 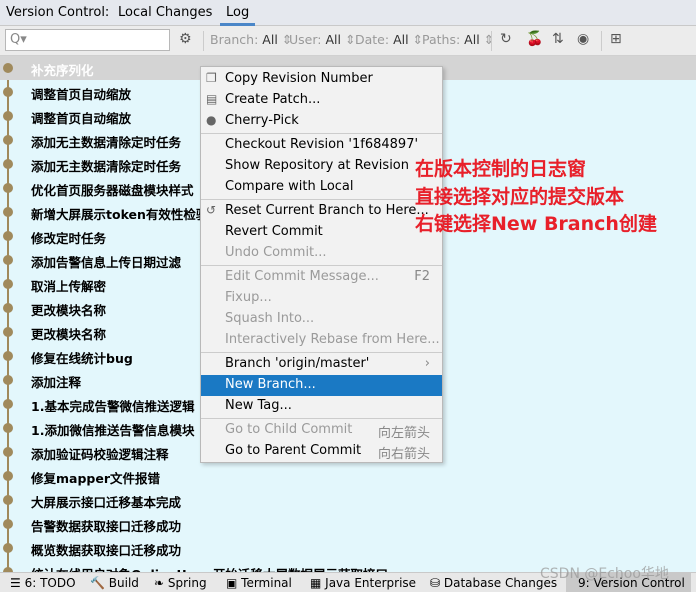 I want to click on chevron-right-icon: ›, so click(x=427, y=363).